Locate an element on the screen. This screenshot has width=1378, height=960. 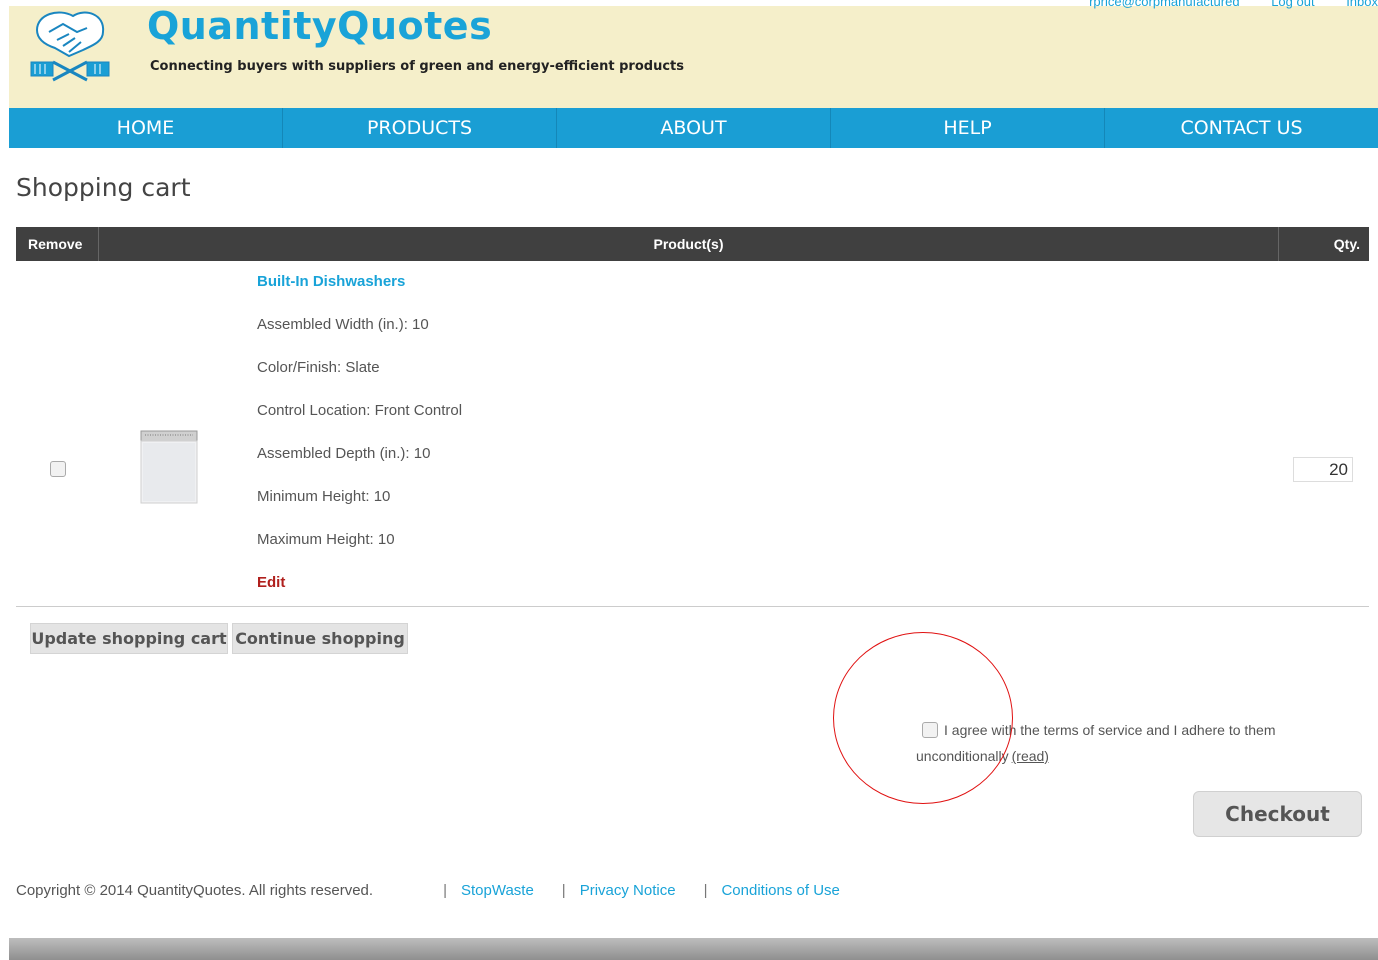
handshake-logo-icon is located at coordinates (70, 46).